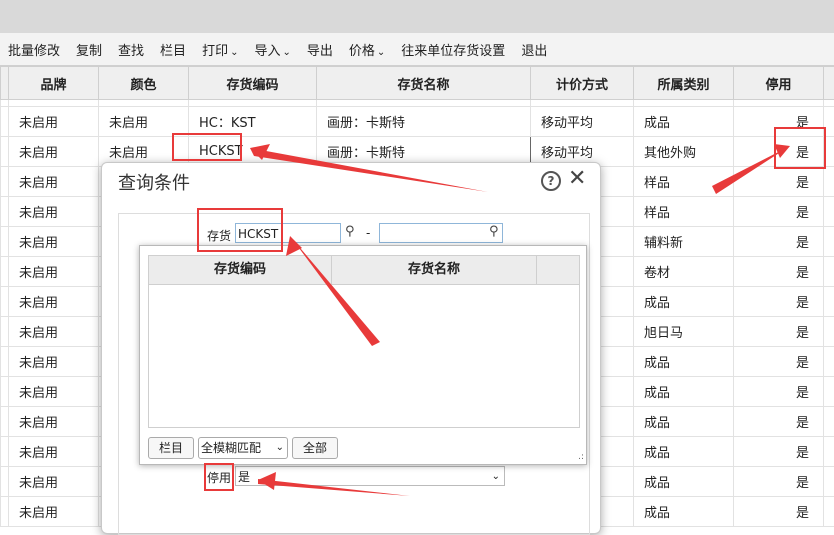 This screenshot has width=834, height=535. I want to click on help-icon: ?, so click(551, 181).